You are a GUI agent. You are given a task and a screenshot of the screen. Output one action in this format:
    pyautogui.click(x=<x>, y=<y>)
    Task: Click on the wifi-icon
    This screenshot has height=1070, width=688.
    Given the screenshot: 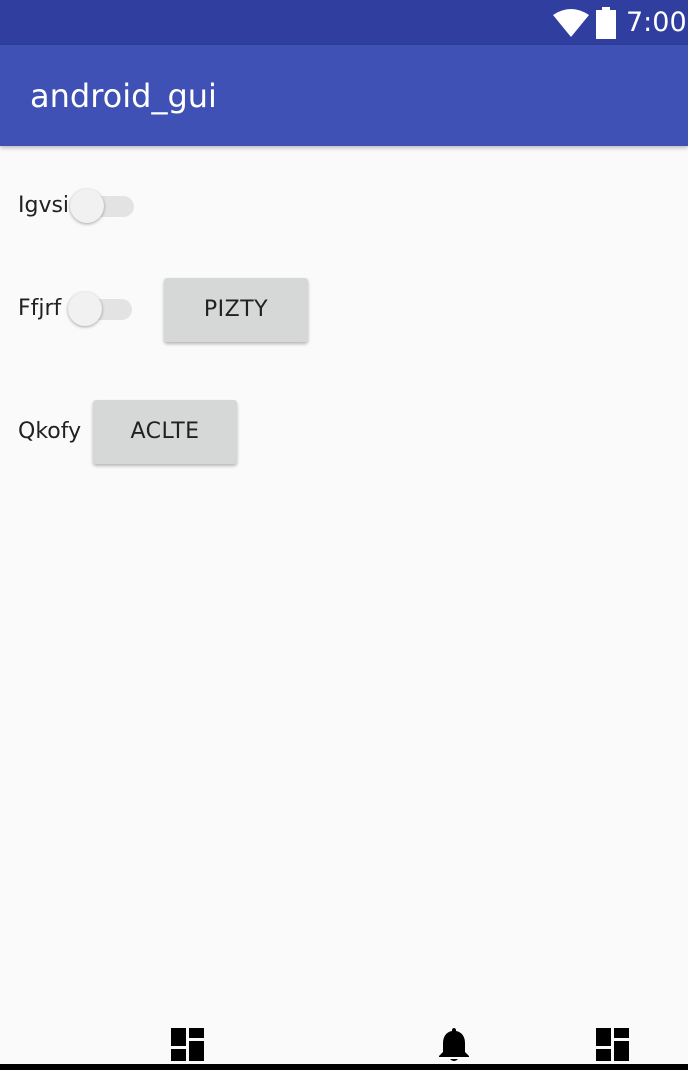 What is the action you would take?
    pyautogui.click(x=571, y=23)
    